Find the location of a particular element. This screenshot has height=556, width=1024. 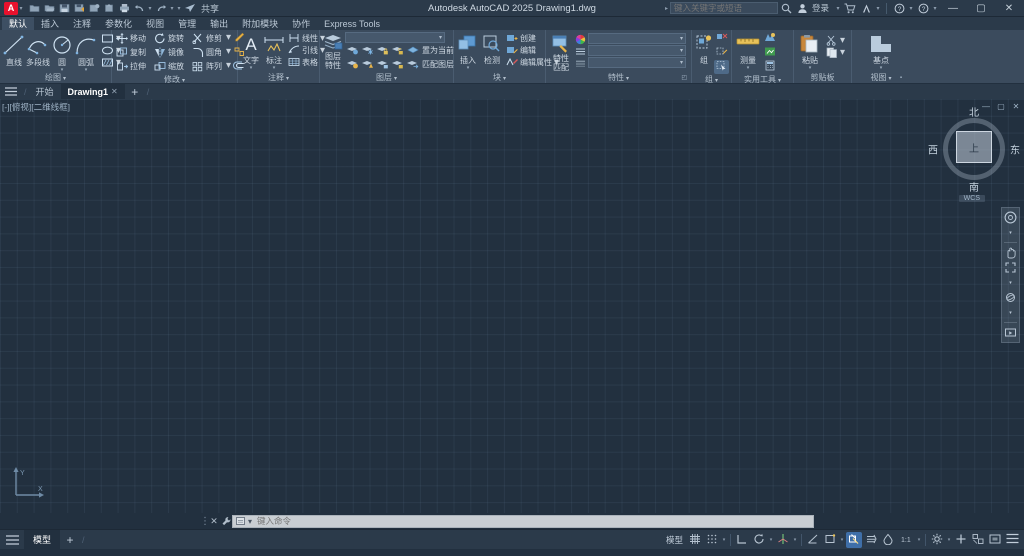

panel-view-caret-icon: ▾ is located at coordinates (889, 79).